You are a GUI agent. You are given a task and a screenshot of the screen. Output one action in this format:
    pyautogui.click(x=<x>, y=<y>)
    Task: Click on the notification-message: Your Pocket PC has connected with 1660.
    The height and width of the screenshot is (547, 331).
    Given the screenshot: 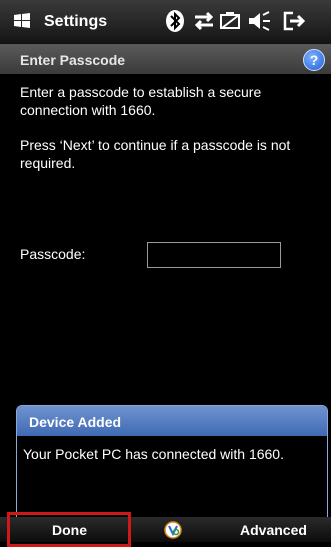 What is the action you would take?
    pyautogui.click(x=153, y=454)
    